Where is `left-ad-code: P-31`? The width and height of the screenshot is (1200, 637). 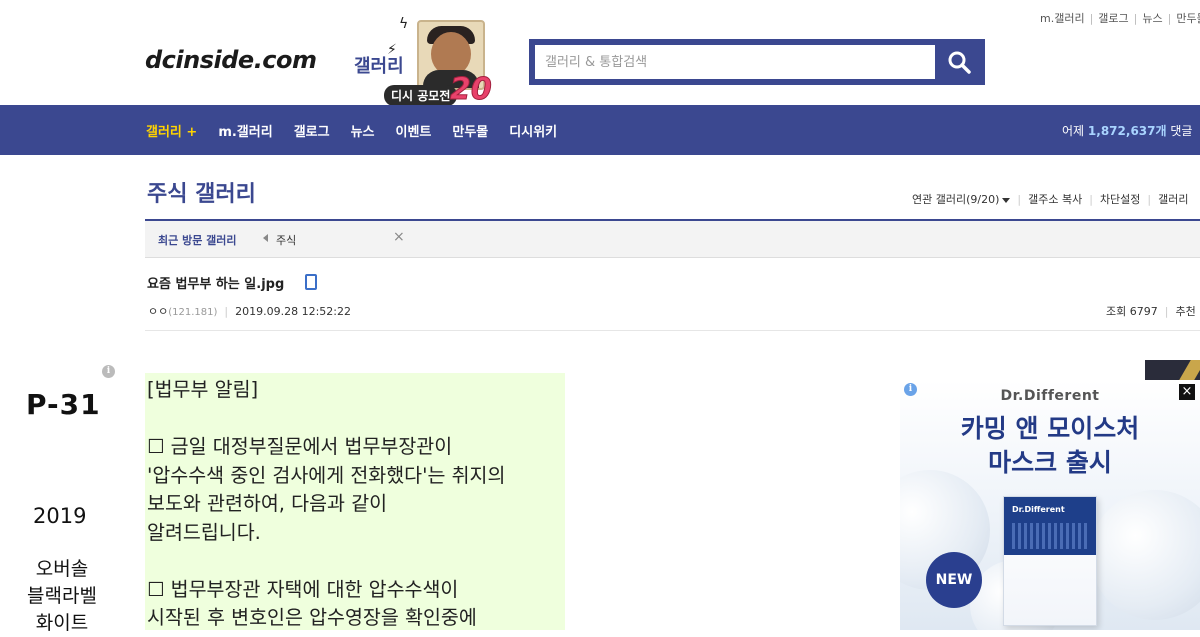 left-ad-code: P-31 is located at coordinates (63, 404).